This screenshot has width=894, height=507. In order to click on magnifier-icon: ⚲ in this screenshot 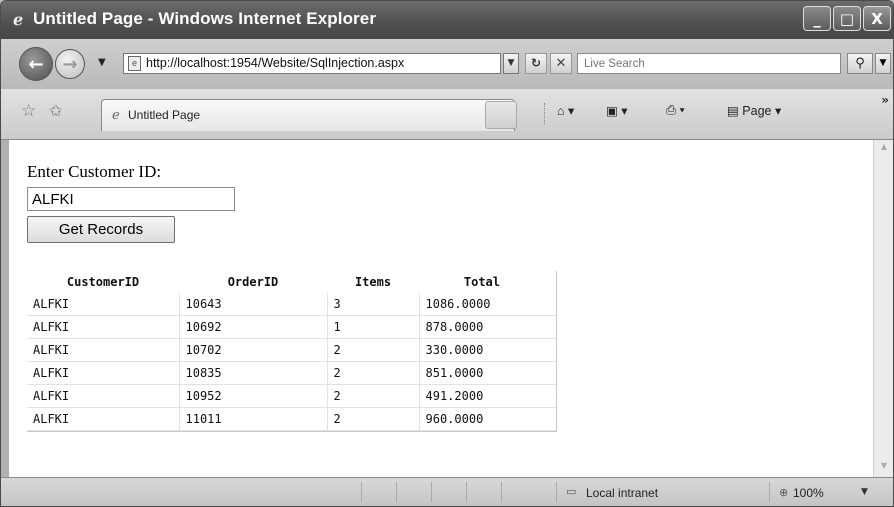, I will do `click(860, 63)`.